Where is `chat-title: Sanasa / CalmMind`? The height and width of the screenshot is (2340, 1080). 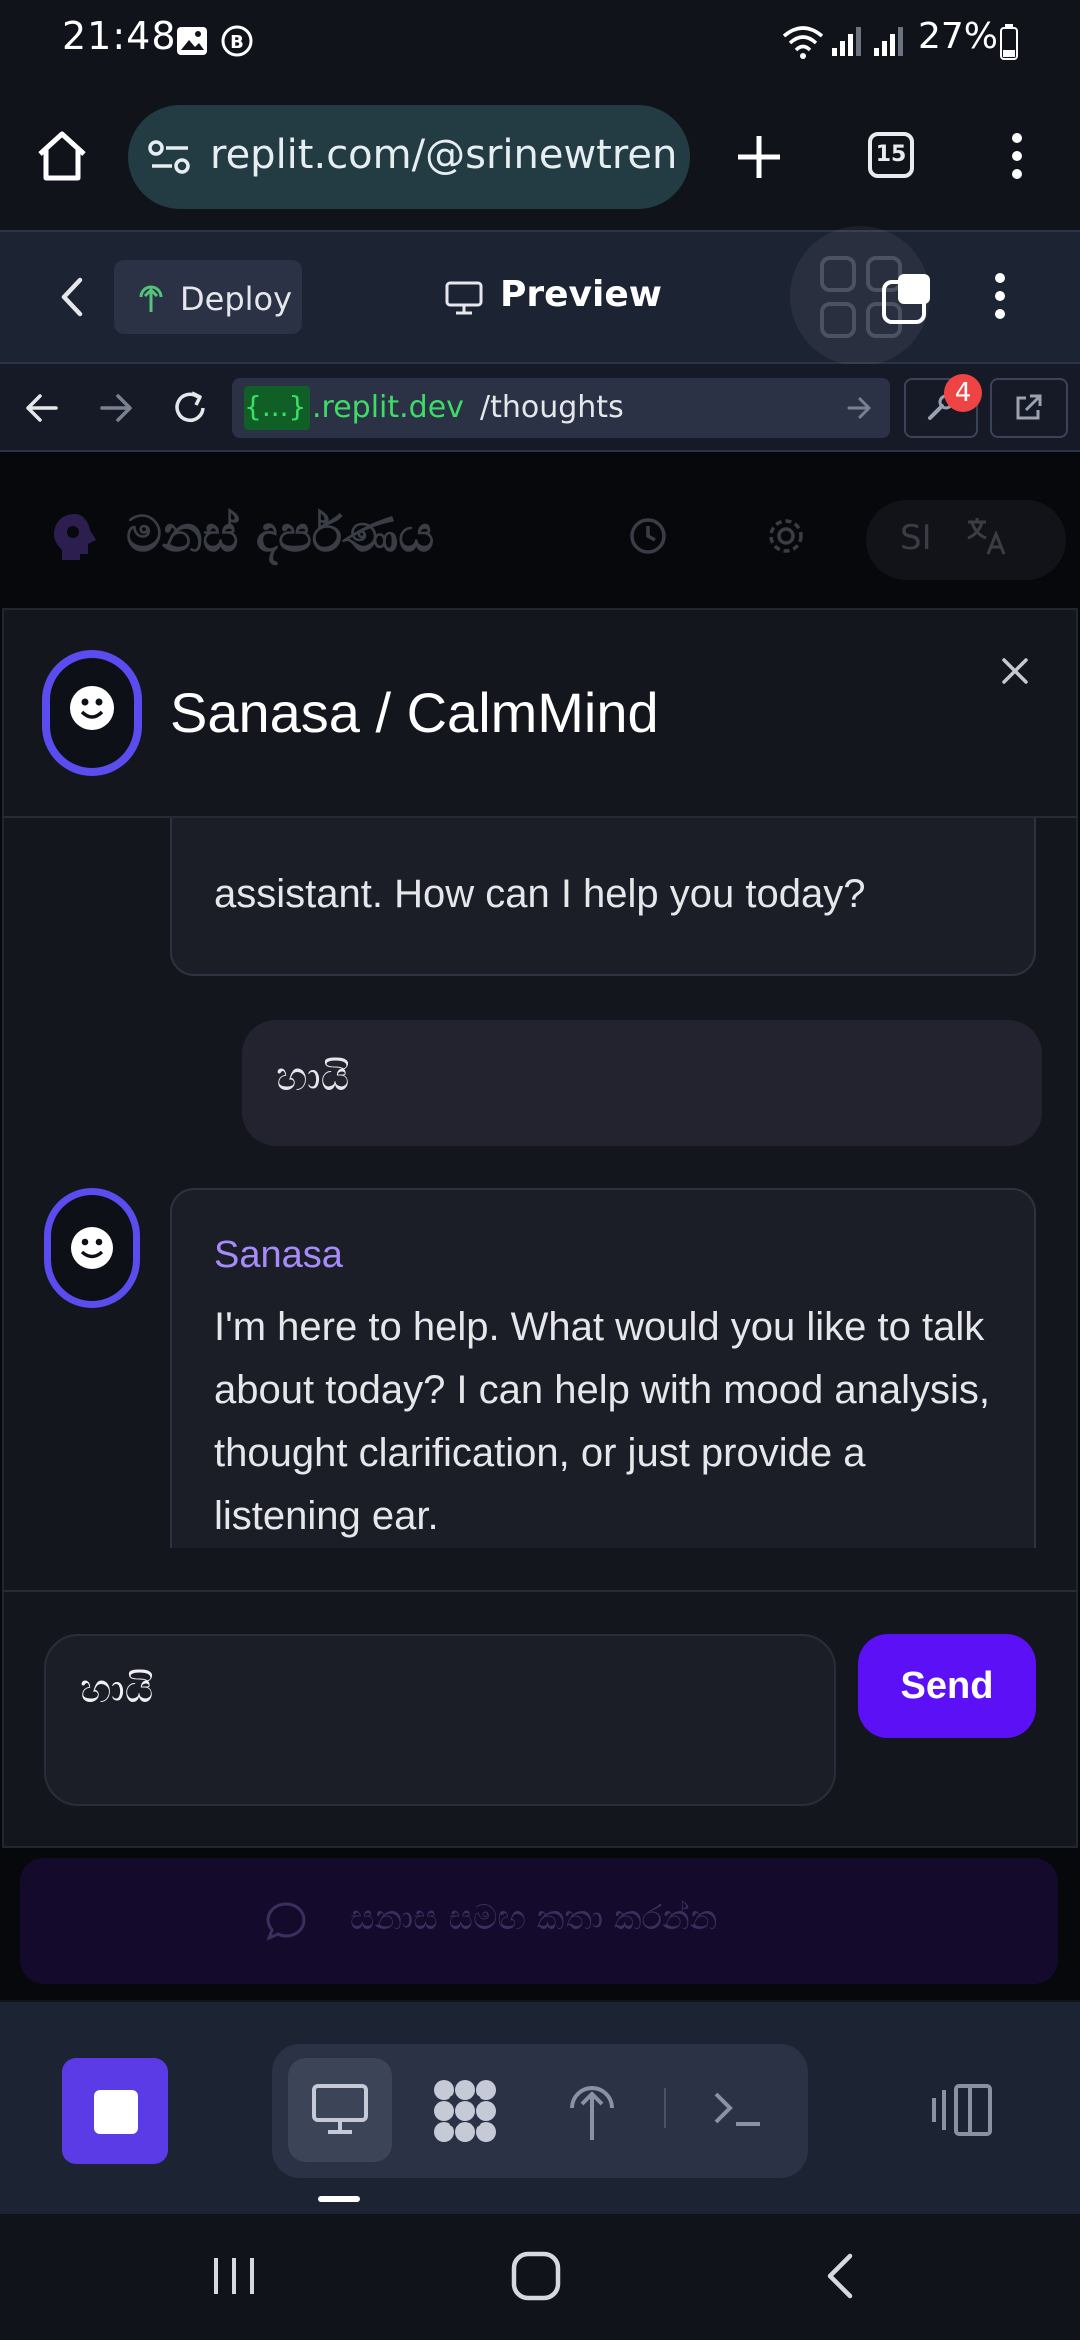 chat-title: Sanasa / CalmMind is located at coordinates (414, 712).